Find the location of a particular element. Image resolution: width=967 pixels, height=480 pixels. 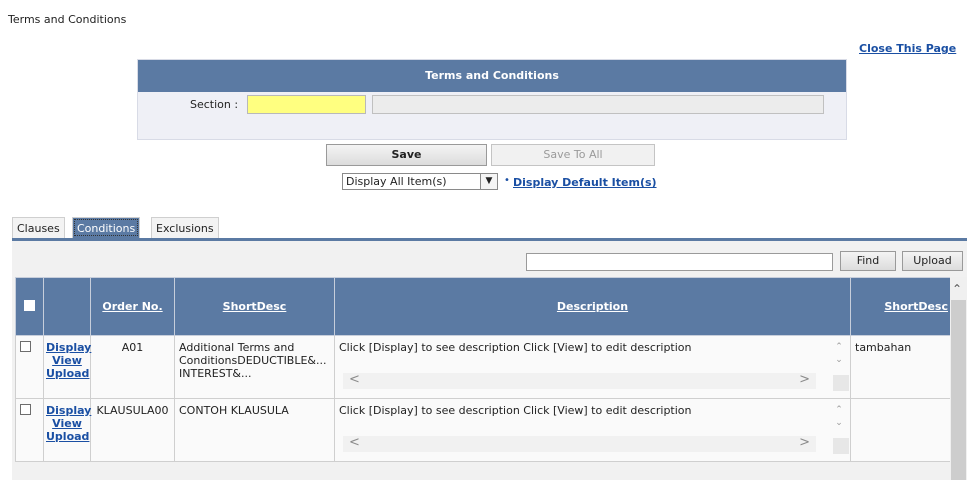

display-default-link: Display Default Item(s) is located at coordinates (585, 182).